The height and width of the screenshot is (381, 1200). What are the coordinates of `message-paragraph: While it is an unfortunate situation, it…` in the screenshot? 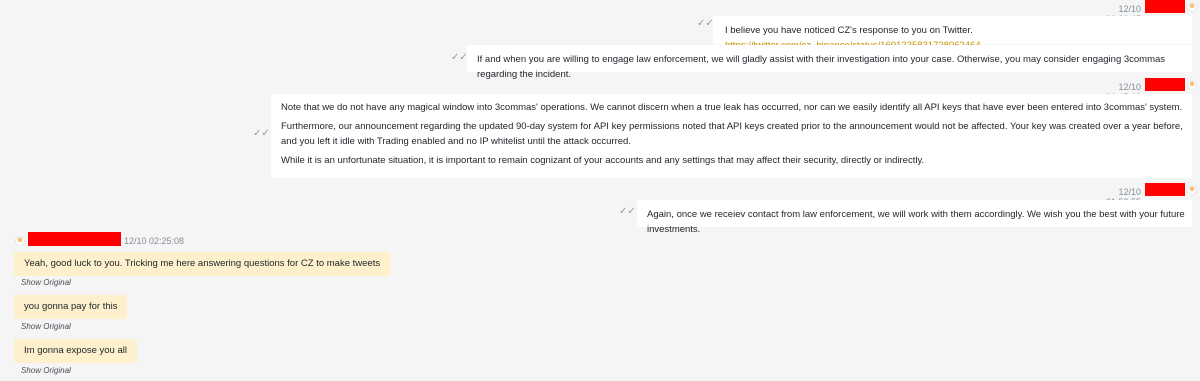 It's located at (603, 160).